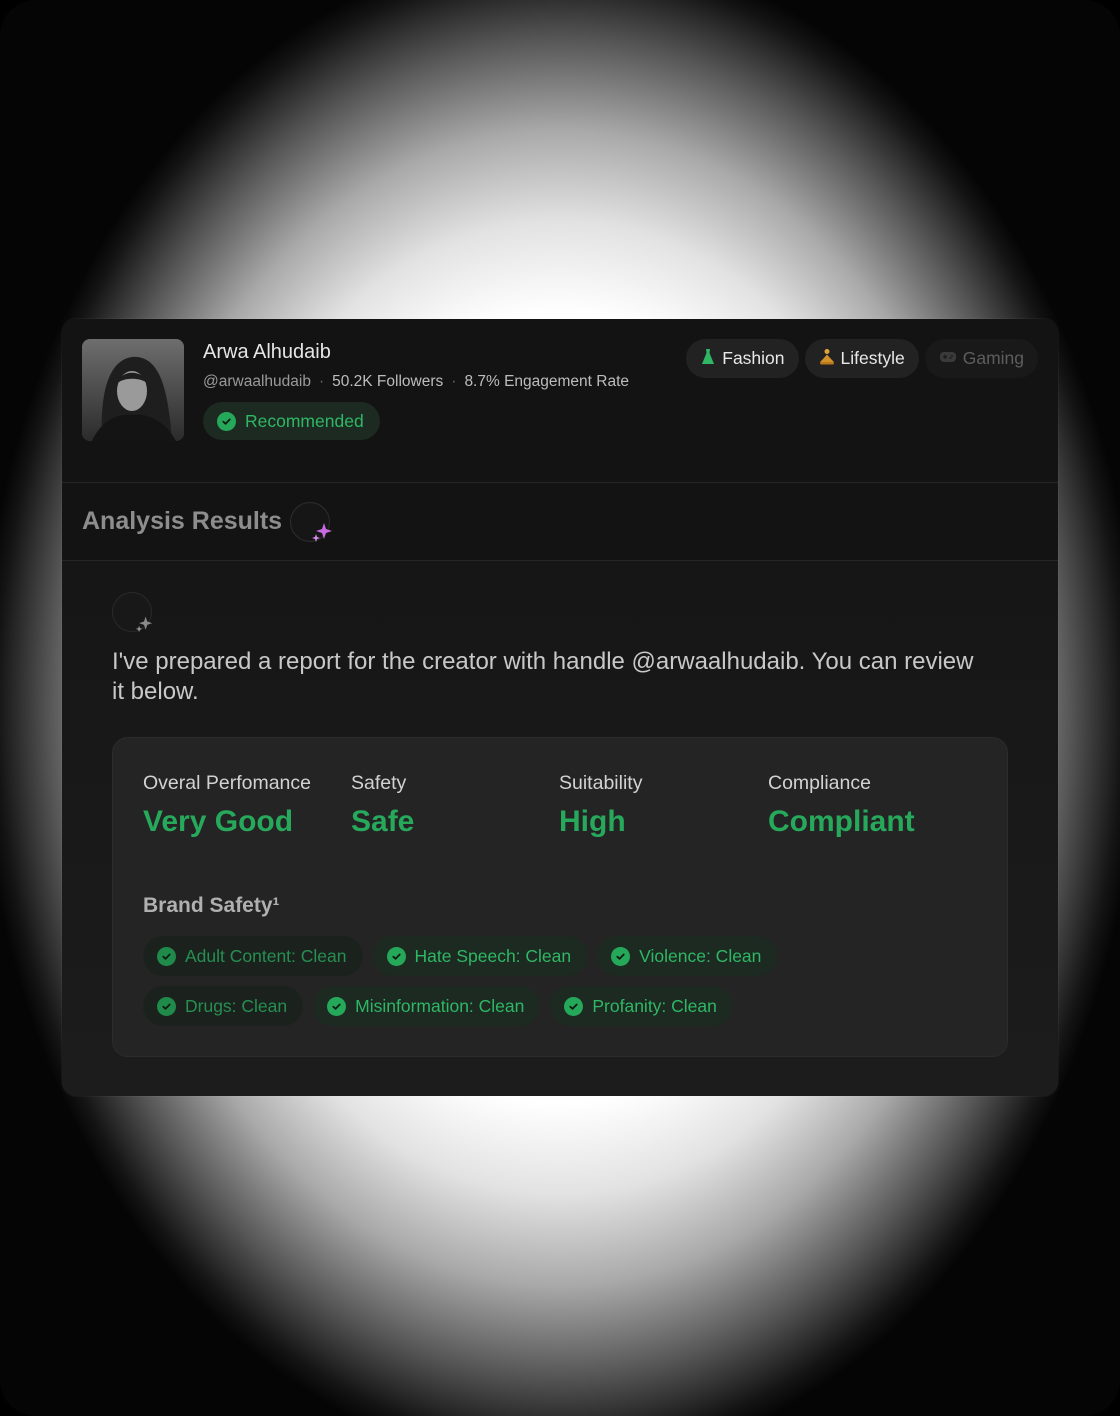  I want to click on metric-label: Suitability, so click(601, 783).